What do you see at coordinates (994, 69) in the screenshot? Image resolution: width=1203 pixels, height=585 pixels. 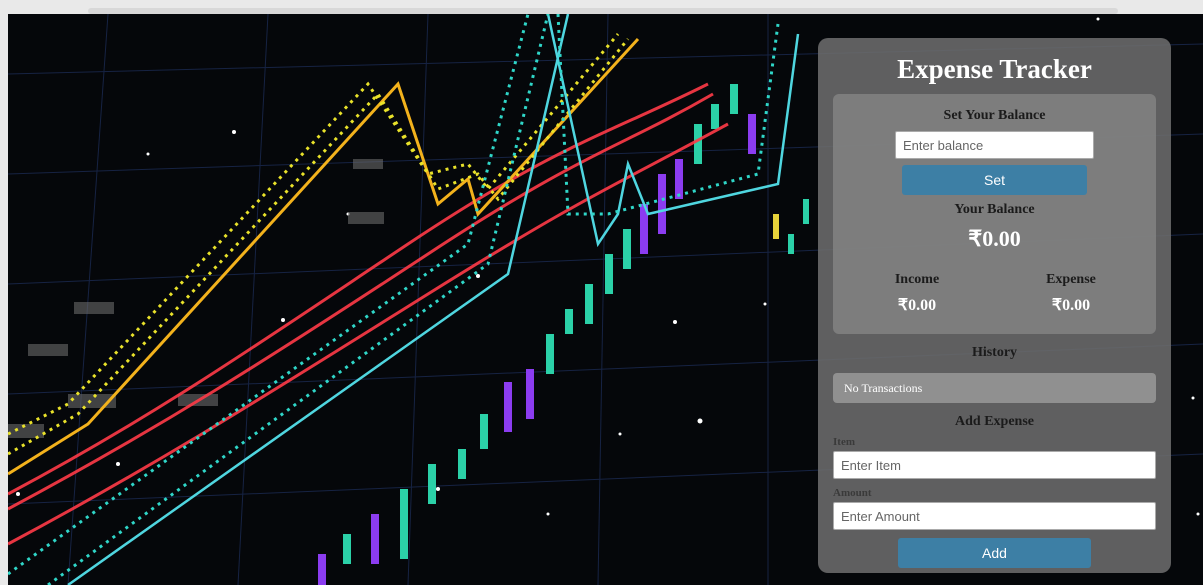 I see `app-title: Expense Tracker` at bounding box center [994, 69].